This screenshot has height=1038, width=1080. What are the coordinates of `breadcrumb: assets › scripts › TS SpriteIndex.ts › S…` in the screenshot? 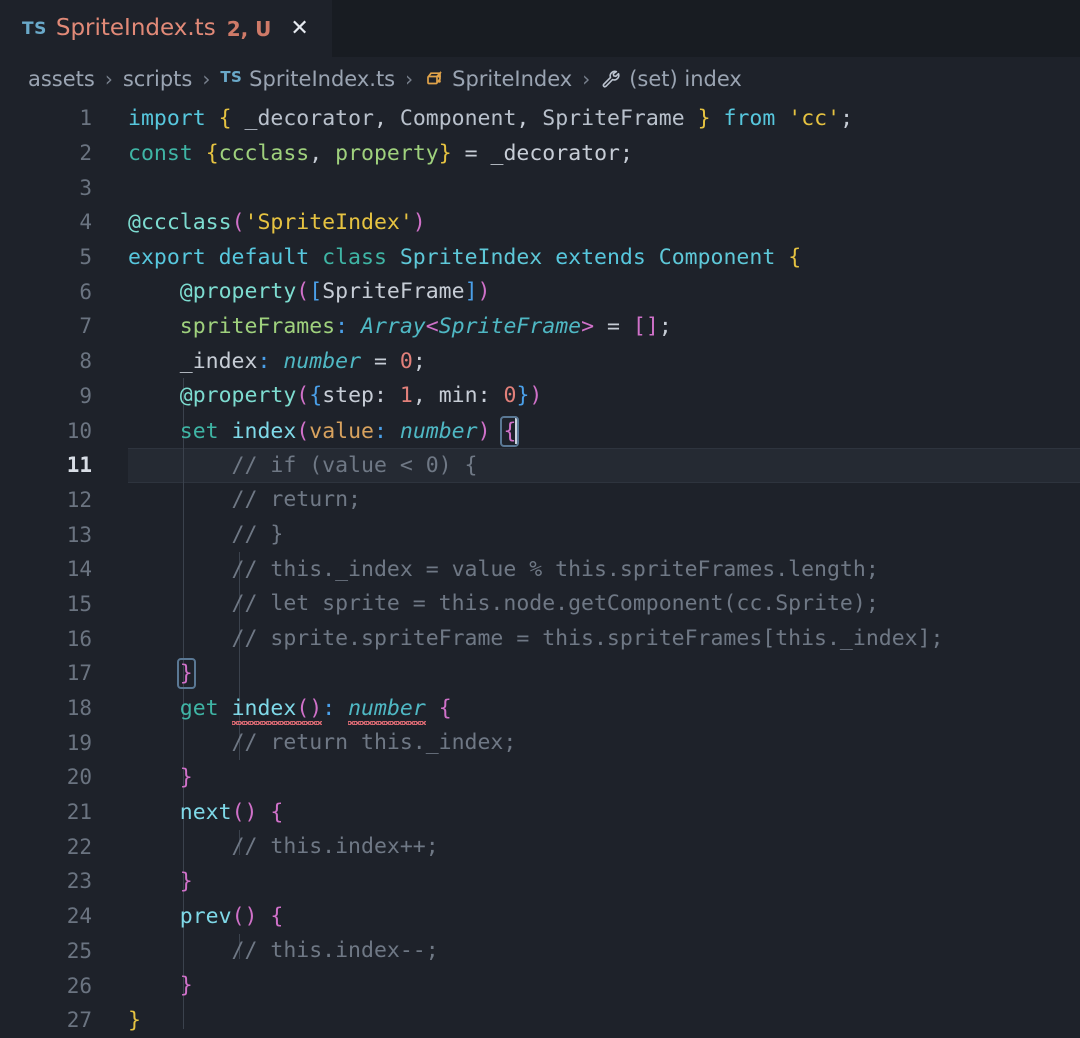 It's located at (540, 79).